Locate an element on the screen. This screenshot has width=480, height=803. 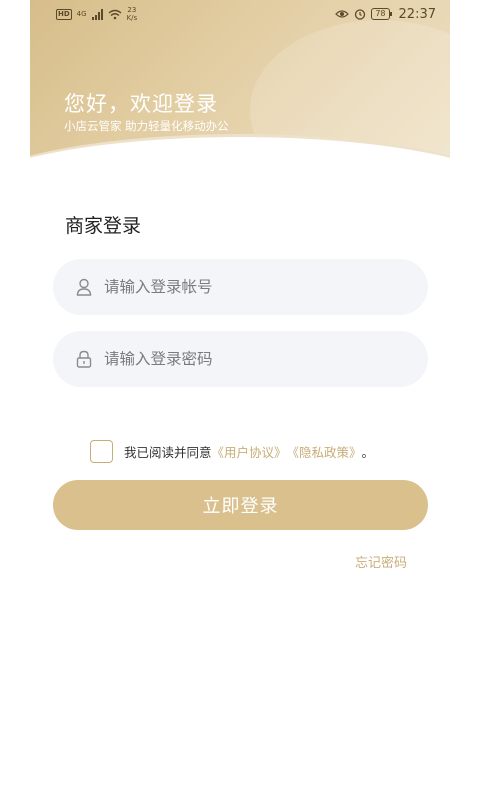
signal-icon is located at coordinates (97, 14).